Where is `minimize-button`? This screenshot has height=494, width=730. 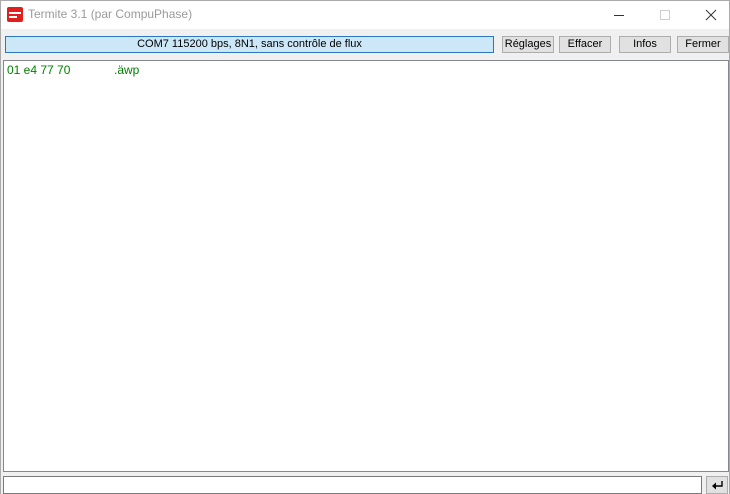 minimize-button is located at coordinates (619, 15).